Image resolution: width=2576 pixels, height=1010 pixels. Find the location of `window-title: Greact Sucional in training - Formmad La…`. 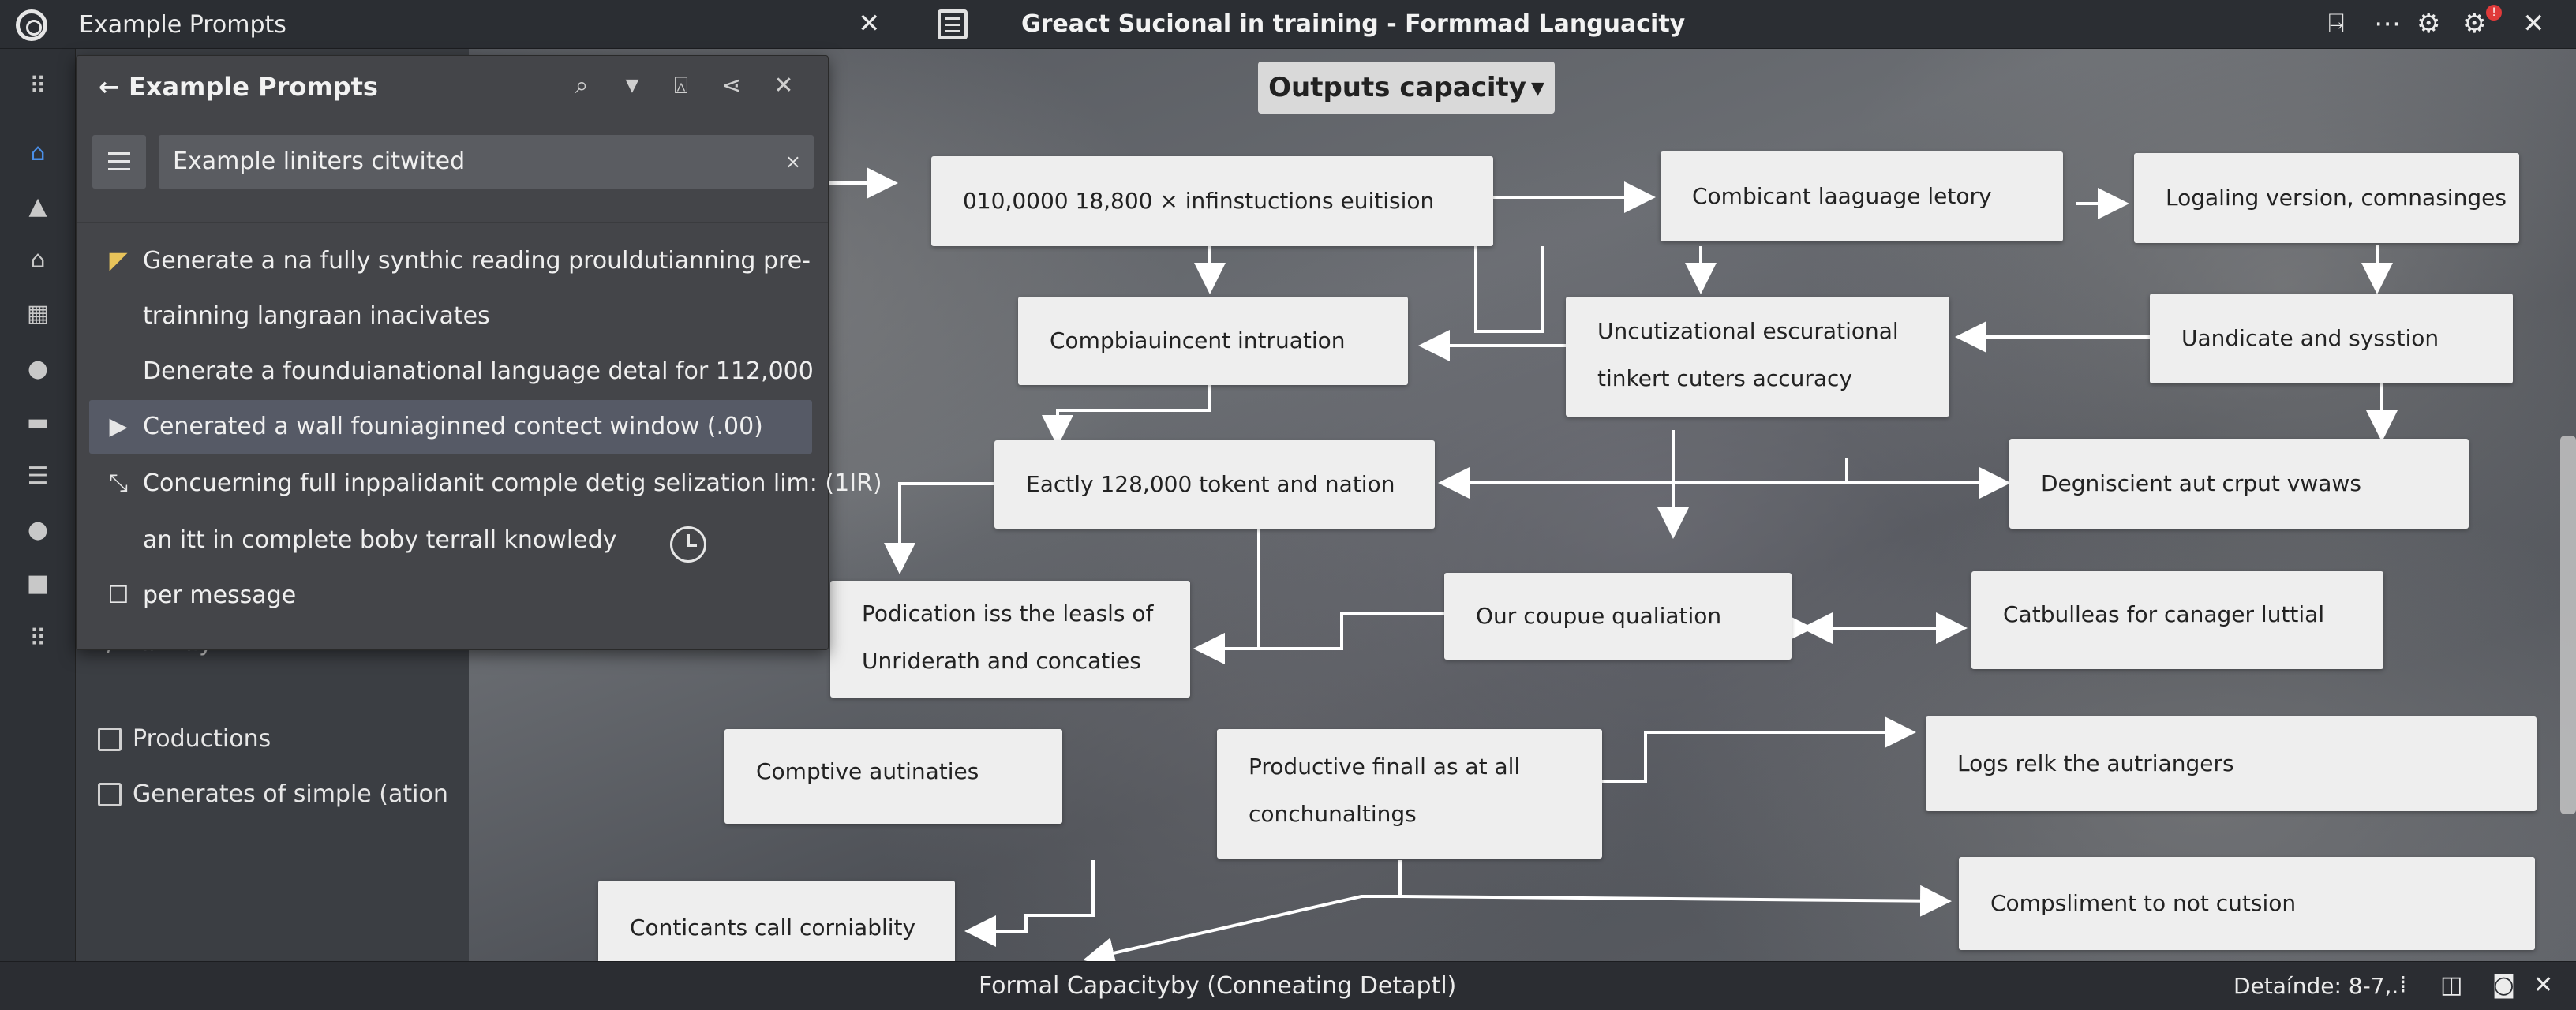

window-title: Greact Sucional in training - Formmad La… is located at coordinates (1353, 24).